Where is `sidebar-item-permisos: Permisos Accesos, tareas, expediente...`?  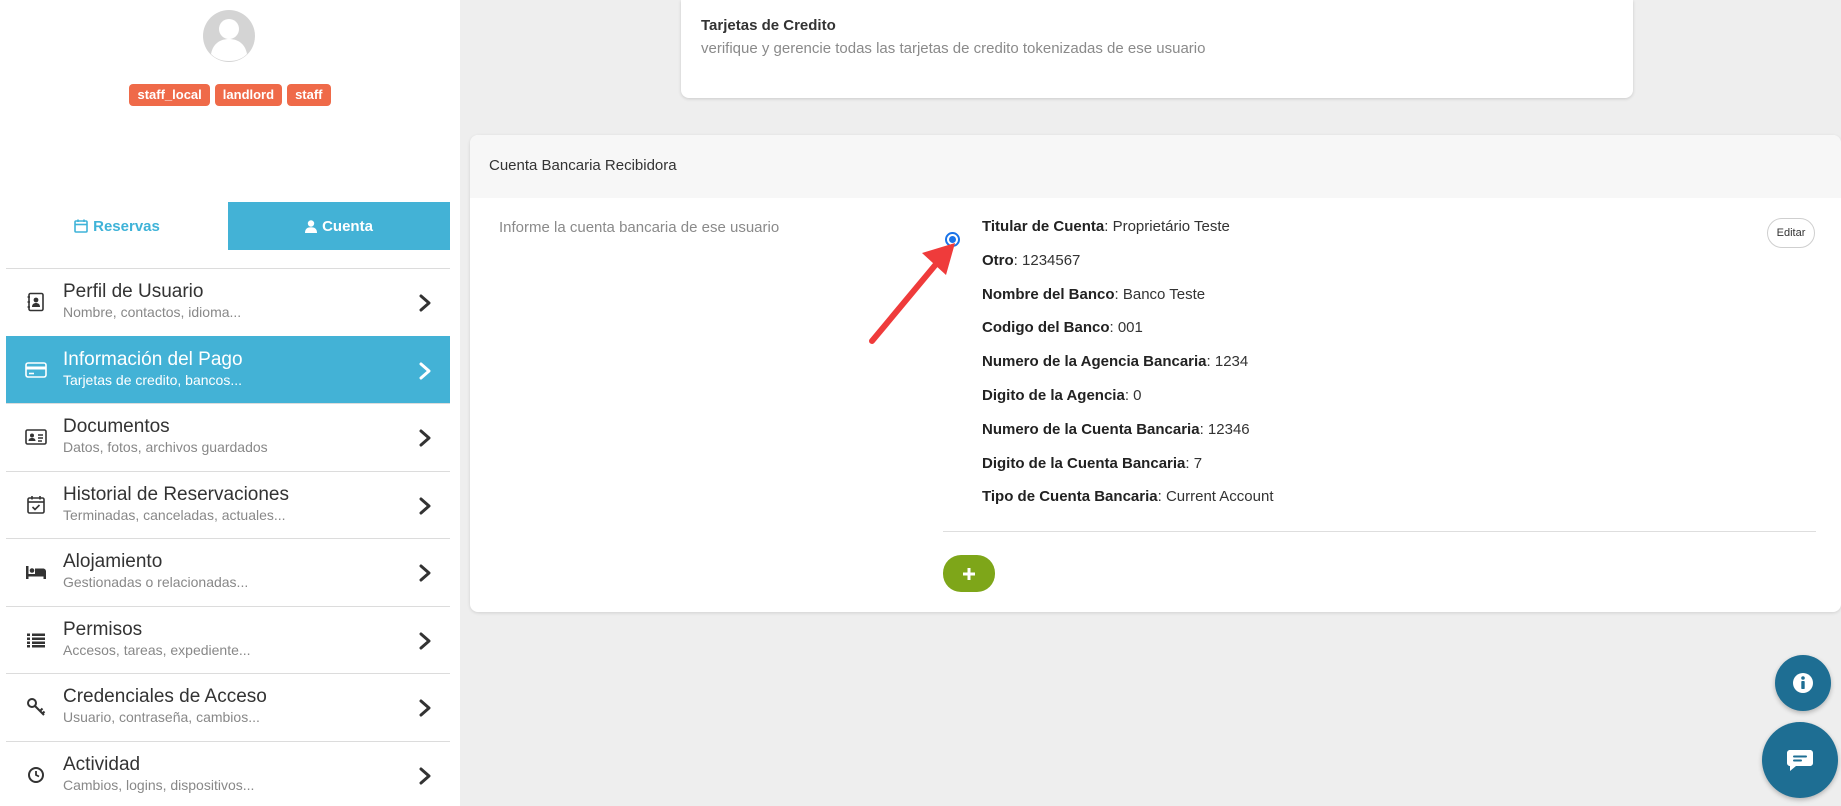 sidebar-item-permisos: Permisos Accesos, tareas, expediente... is located at coordinates (228, 639).